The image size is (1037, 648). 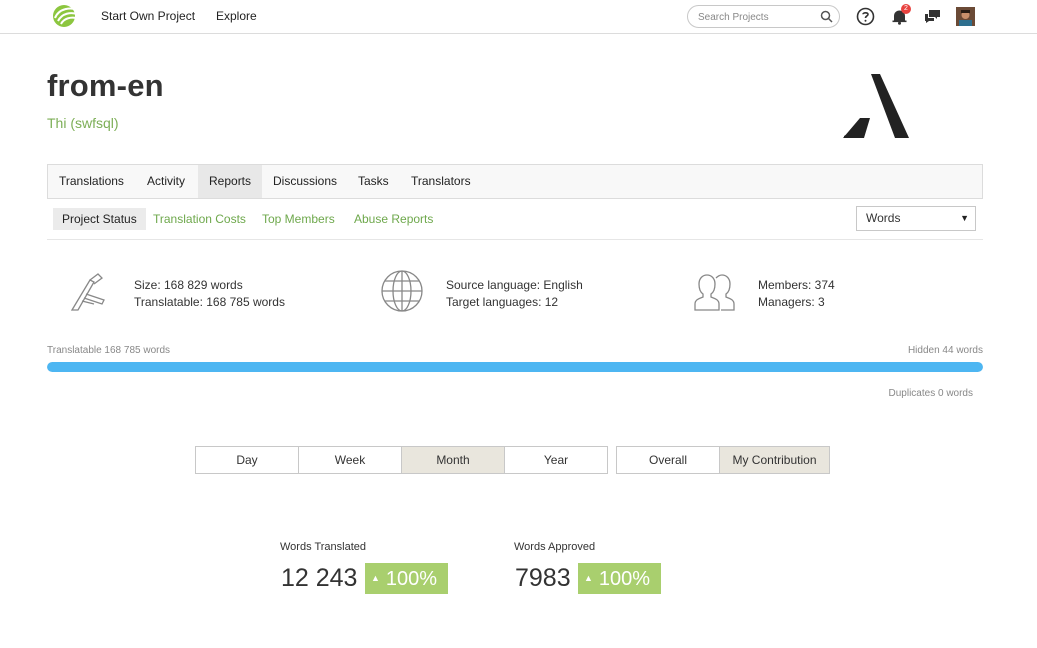 I want to click on project-title: from-en, so click(x=105, y=85).